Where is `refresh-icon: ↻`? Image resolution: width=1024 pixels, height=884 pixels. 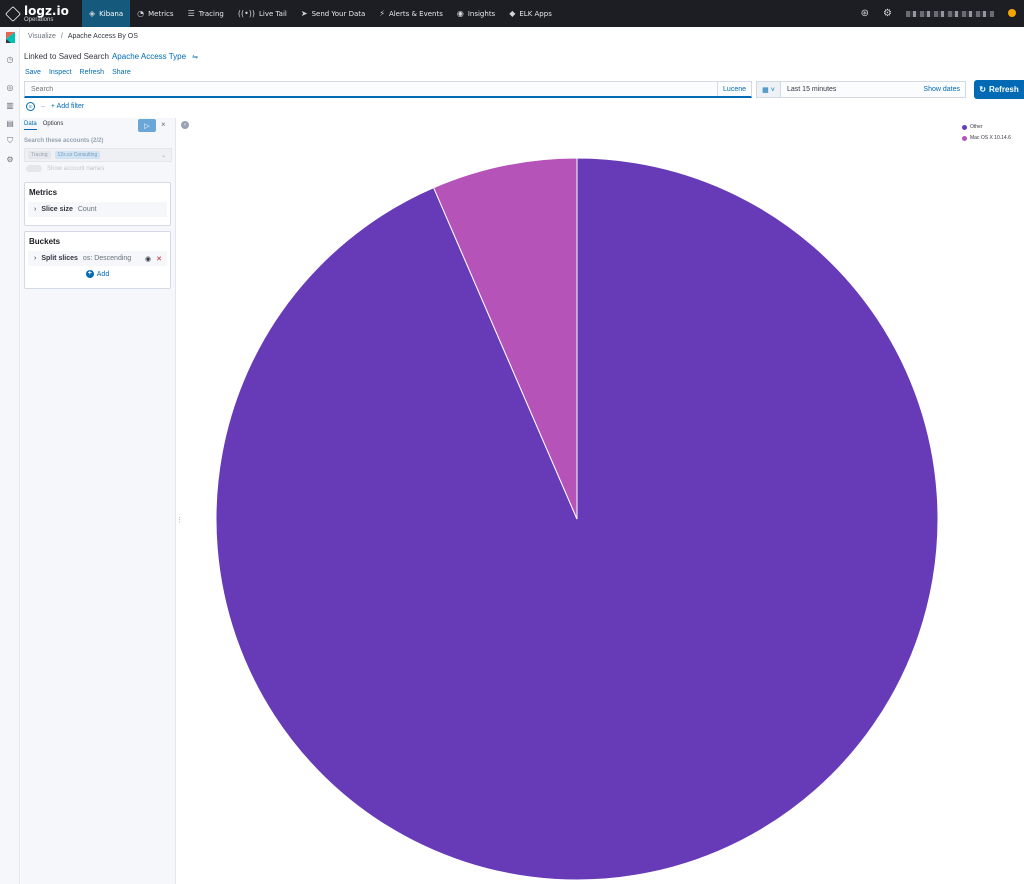 refresh-icon: ↻ is located at coordinates (982, 89).